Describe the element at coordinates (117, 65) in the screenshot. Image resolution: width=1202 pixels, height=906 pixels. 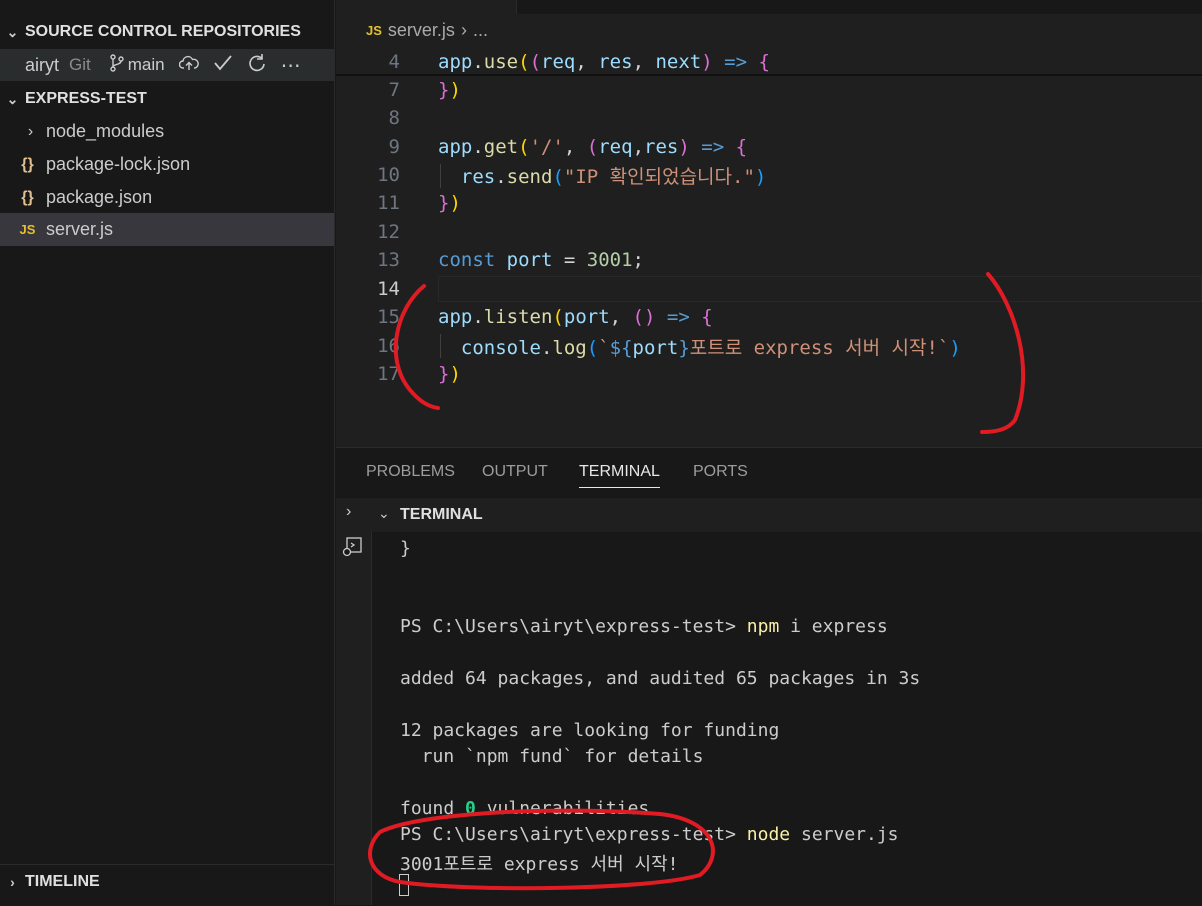
I see `branch-icon` at that location.